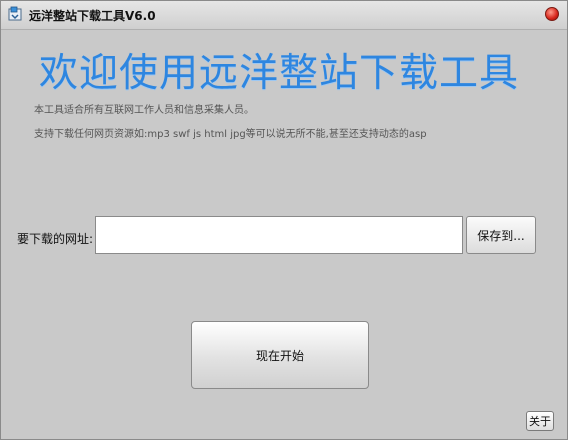 The image size is (580, 444). I want to click on window-title: 远洋整站下载工具V6.0, so click(92, 16).